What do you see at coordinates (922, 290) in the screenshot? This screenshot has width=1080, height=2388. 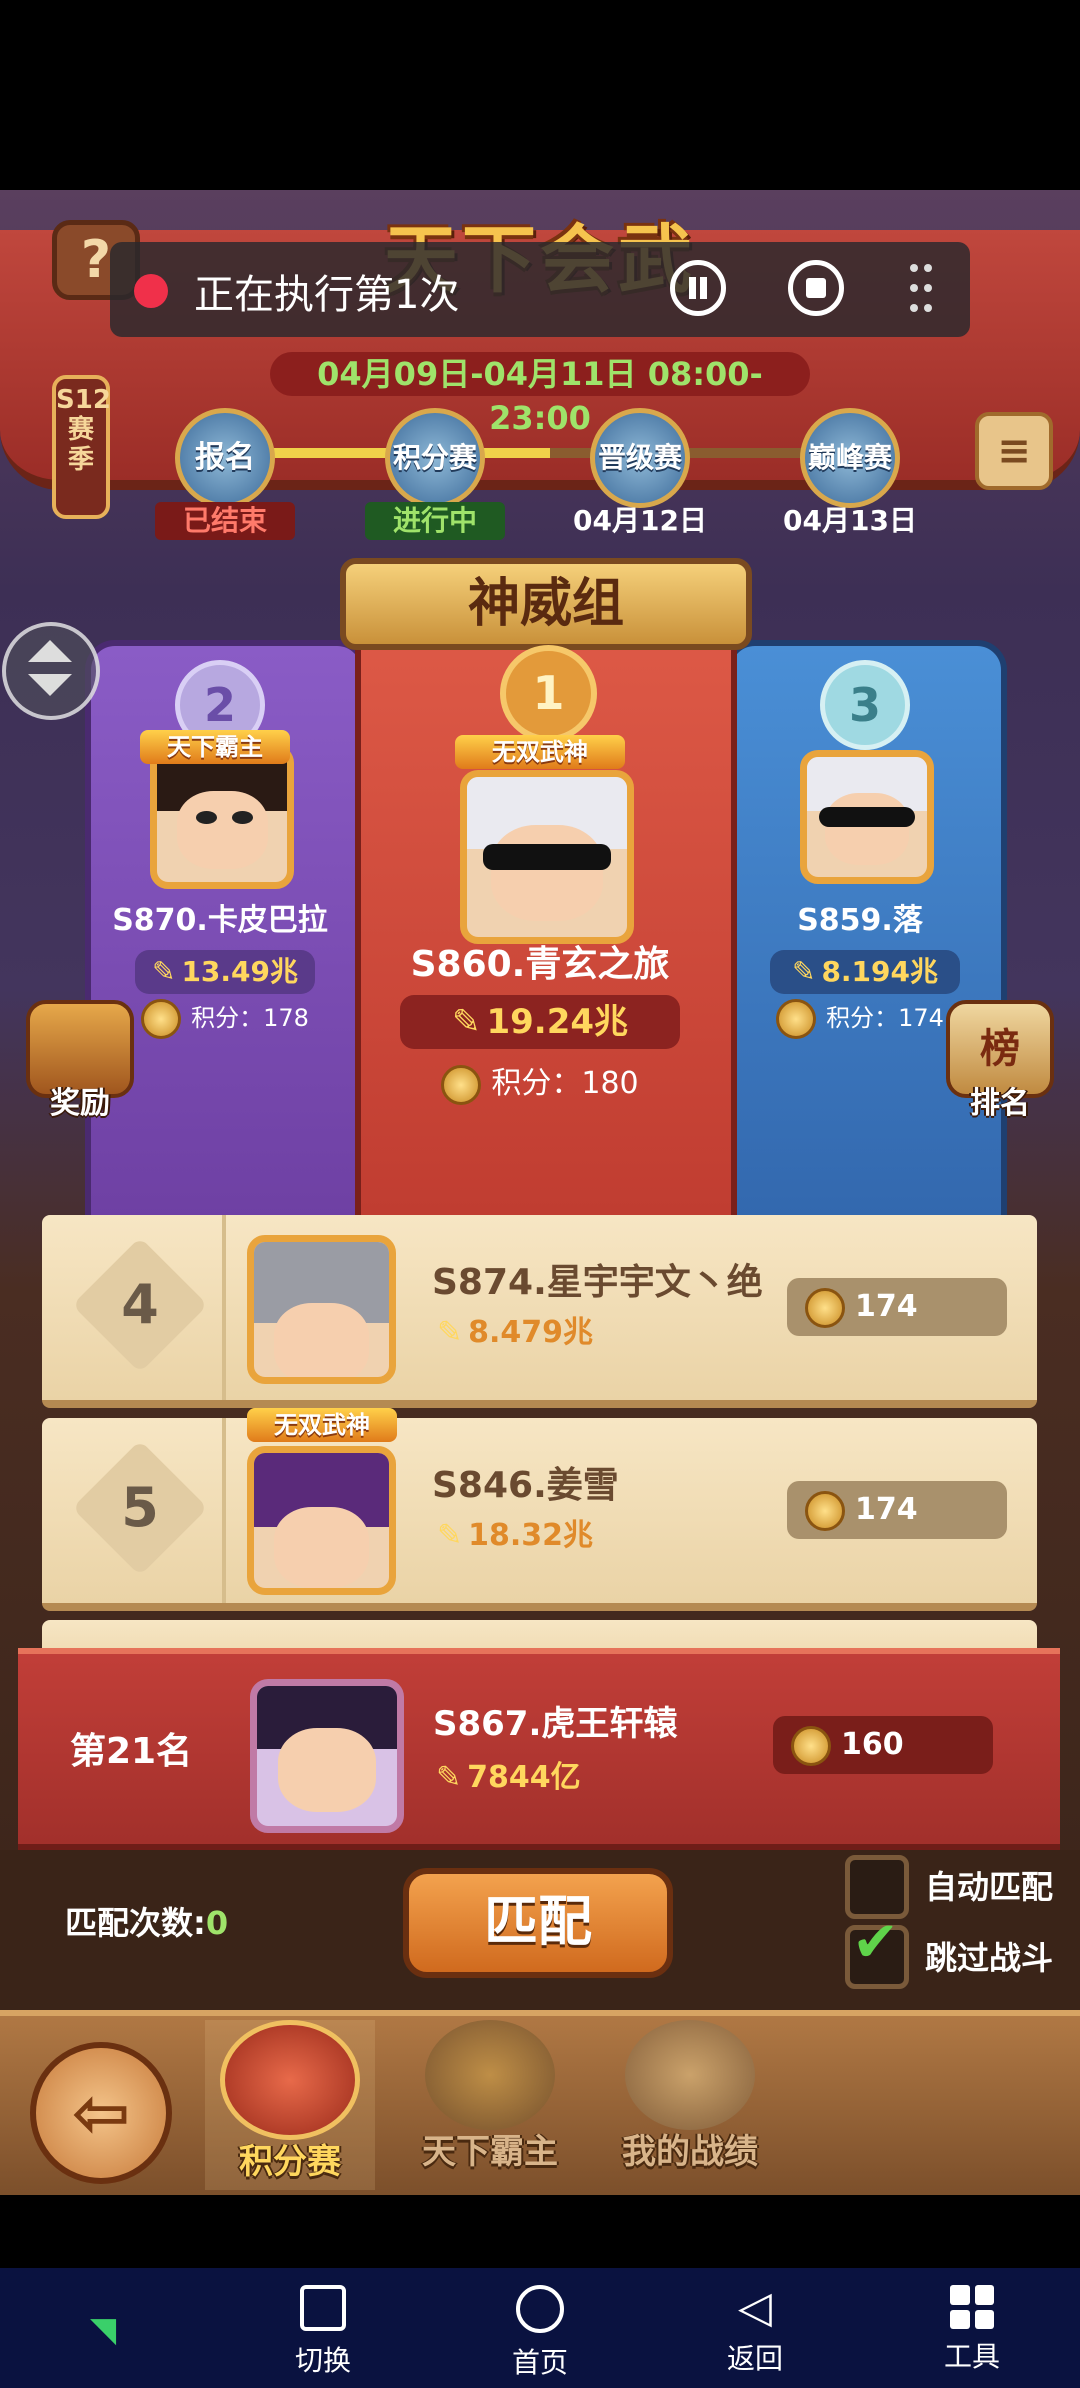 I see `drag-handle-icon` at bounding box center [922, 290].